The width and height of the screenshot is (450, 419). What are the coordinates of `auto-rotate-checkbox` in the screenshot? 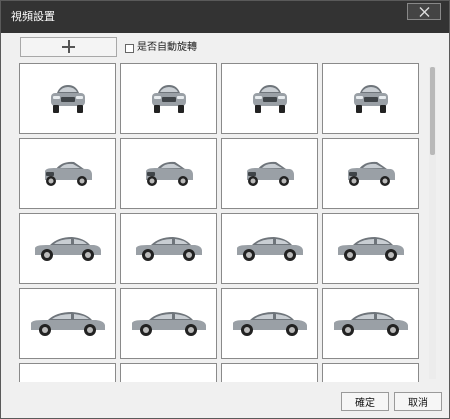 It's located at (129, 48).